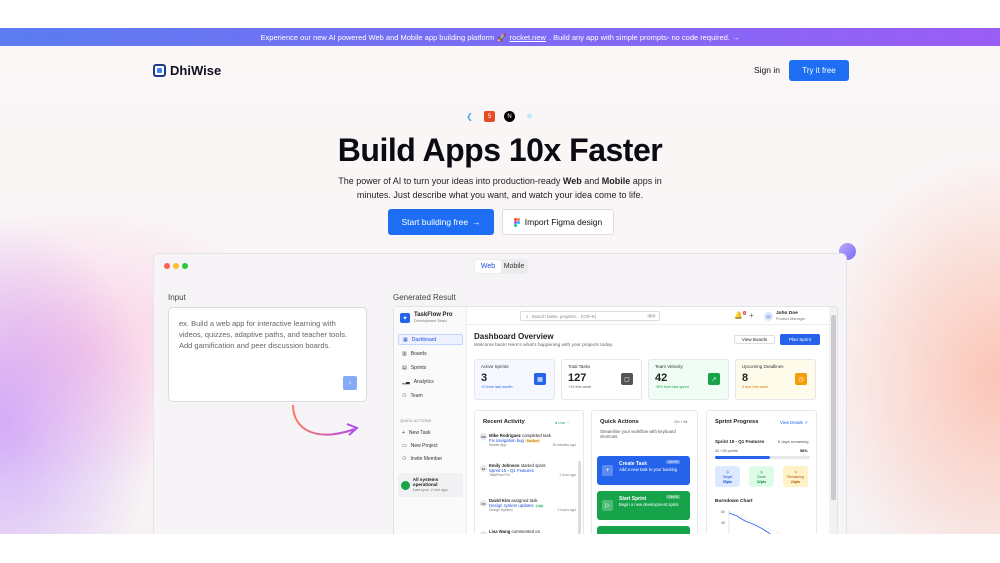 Image resolution: width=1000 pixels, height=563 pixels. I want to click on calendar-icon: ▤, so click(404, 367).